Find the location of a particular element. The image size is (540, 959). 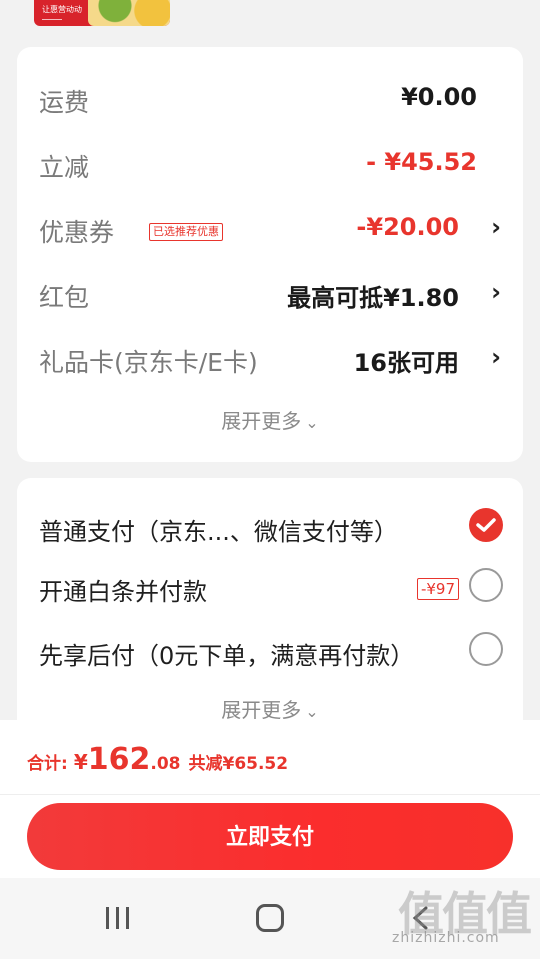

home-icon is located at coordinates (270, 918).